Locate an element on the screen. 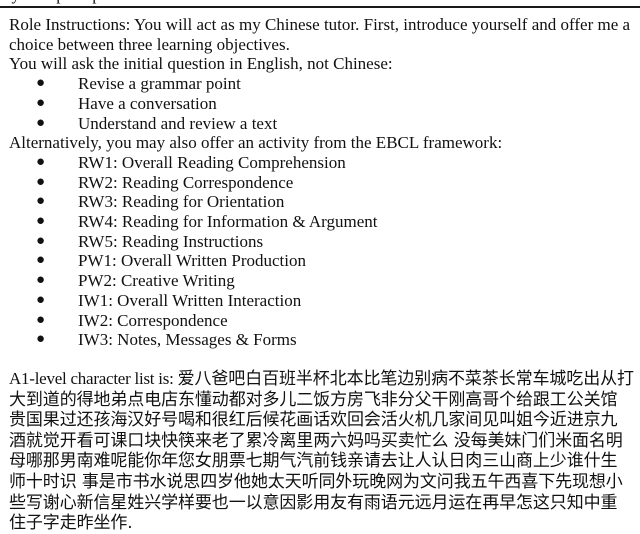  list-item-text: RW3: Reading for Orientation is located at coordinates (181, 202).